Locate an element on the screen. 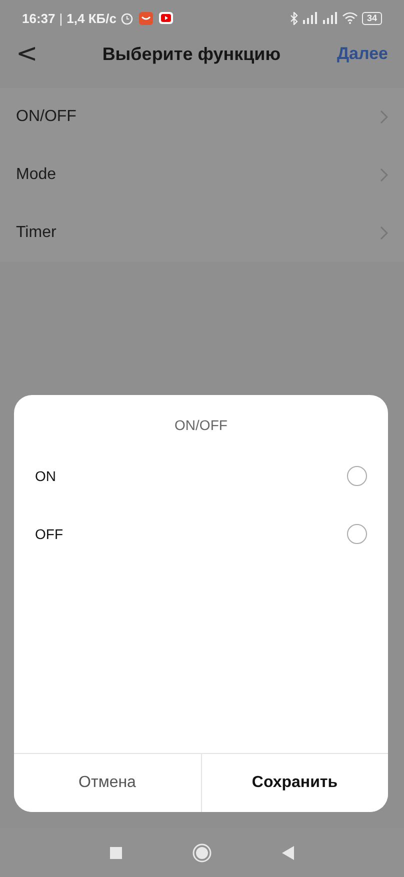  home-icon is located at coordinates (202, 852).